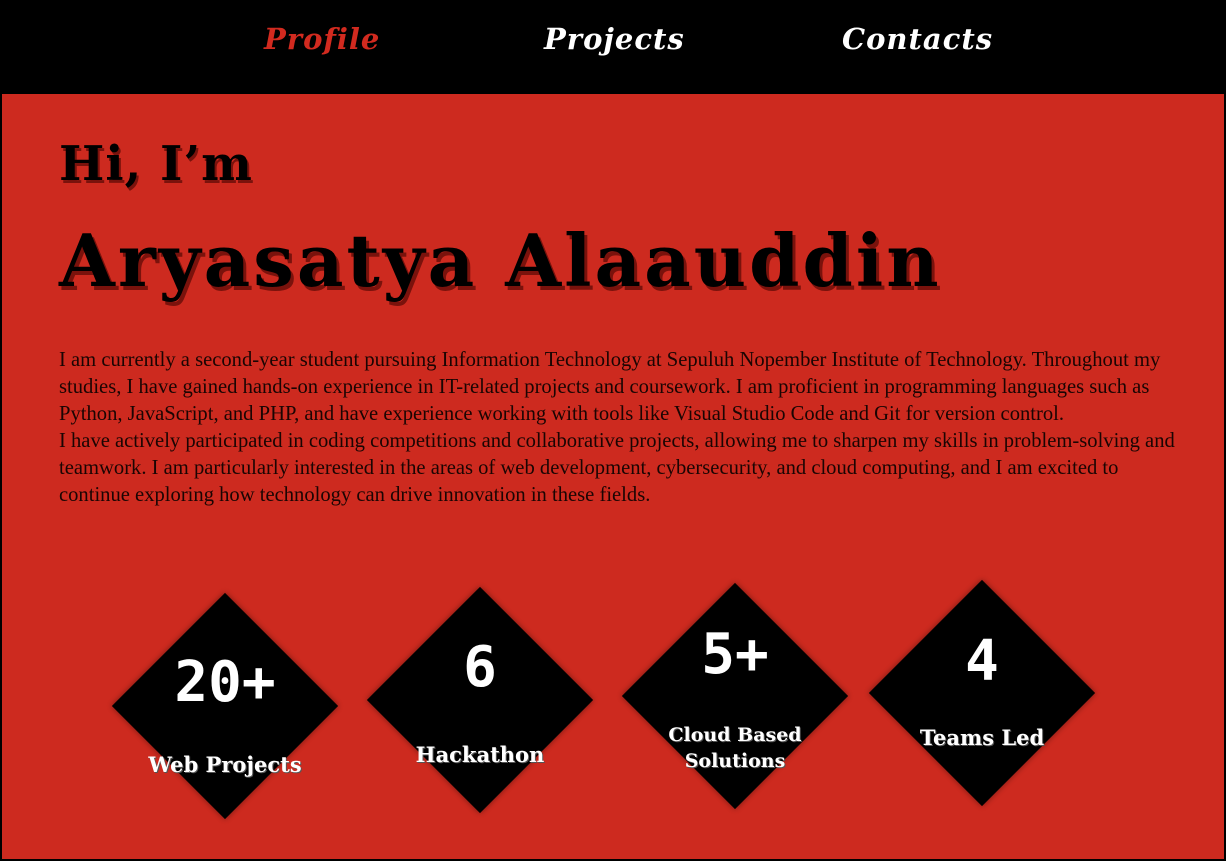  I want to click on nav-link-profile: Profile, so click(322, 39).